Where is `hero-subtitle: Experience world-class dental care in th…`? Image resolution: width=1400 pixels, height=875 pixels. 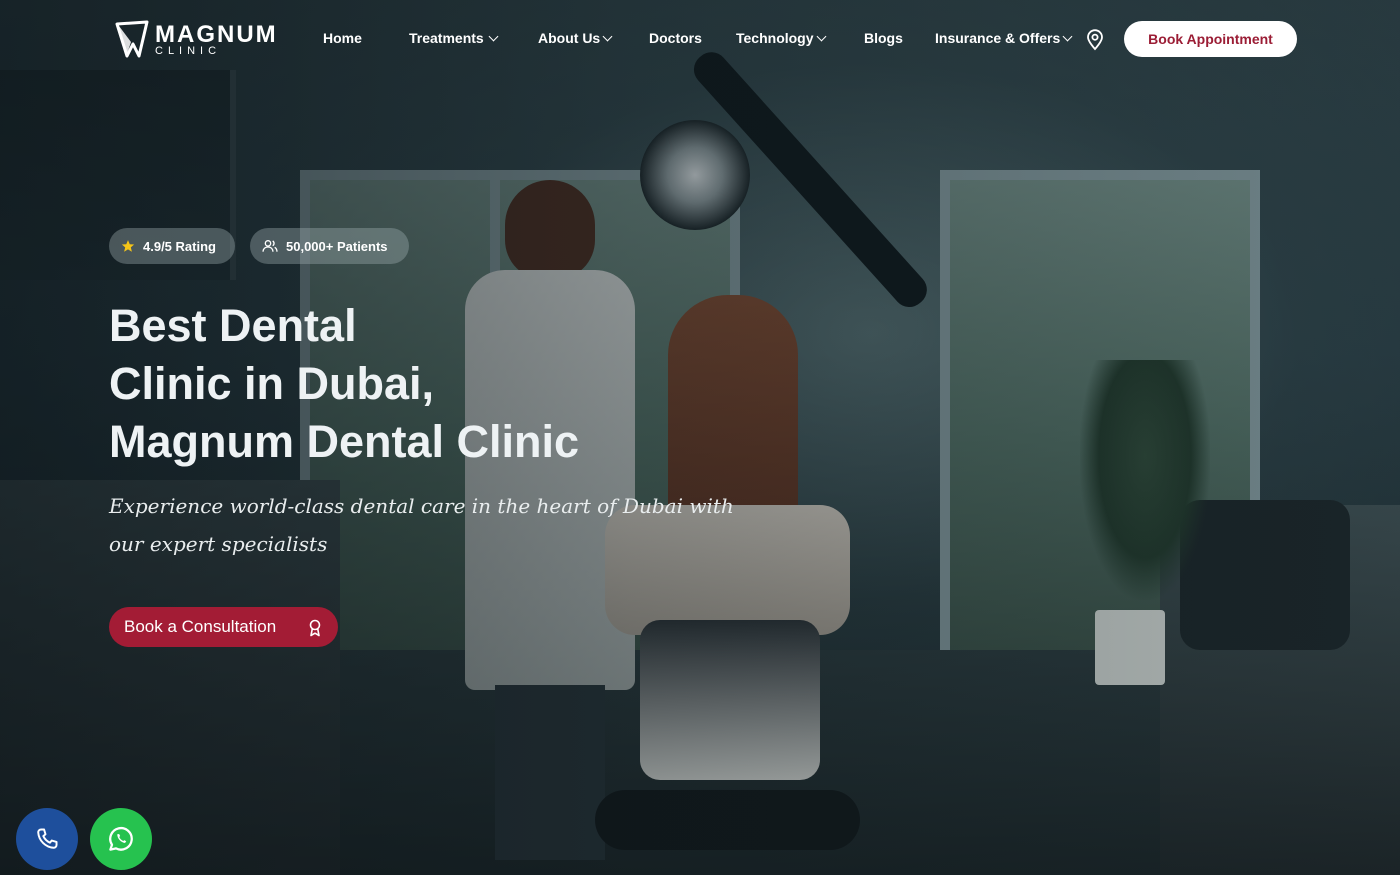
hero-subtitle: Experience world-class dental care in th… is located at coordinates (421, 525).